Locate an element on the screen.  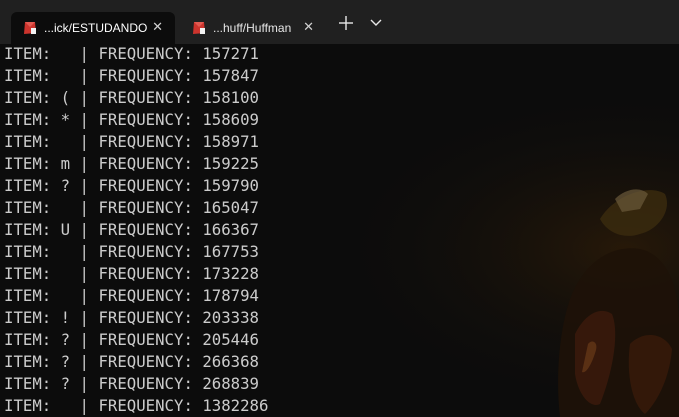
console-line: ITEM: U | FREQUENCY: 166367 is located at coordinates (132, 229).